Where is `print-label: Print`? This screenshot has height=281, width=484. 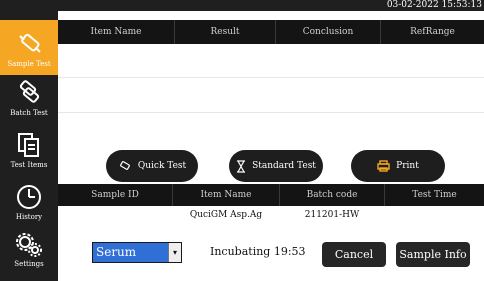 print-label: Print is located at coordinates (407, 166).